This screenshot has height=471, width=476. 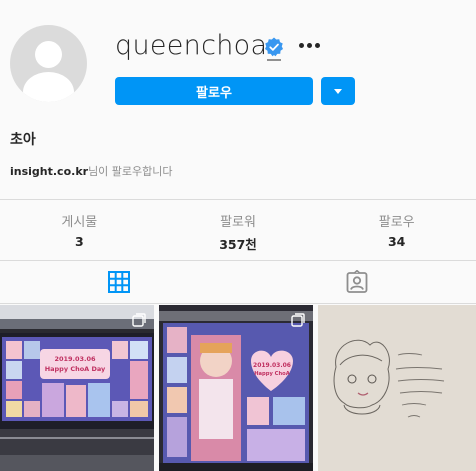 I want to click on caret-down-icon, so click(x=338, y=91).